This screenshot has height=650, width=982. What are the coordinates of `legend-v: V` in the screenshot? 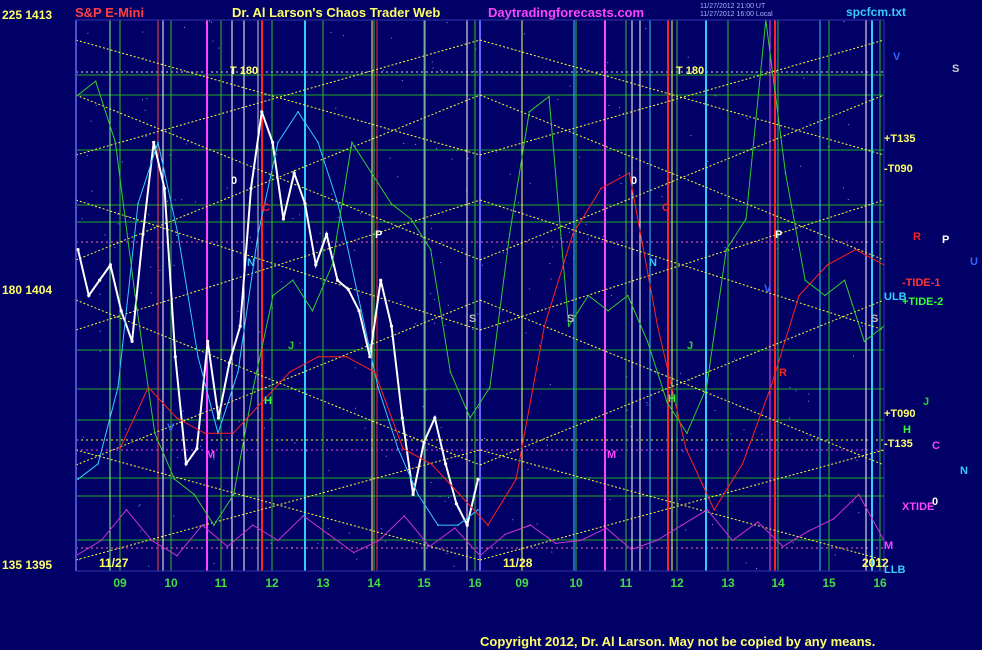 It's located at (897, 57).